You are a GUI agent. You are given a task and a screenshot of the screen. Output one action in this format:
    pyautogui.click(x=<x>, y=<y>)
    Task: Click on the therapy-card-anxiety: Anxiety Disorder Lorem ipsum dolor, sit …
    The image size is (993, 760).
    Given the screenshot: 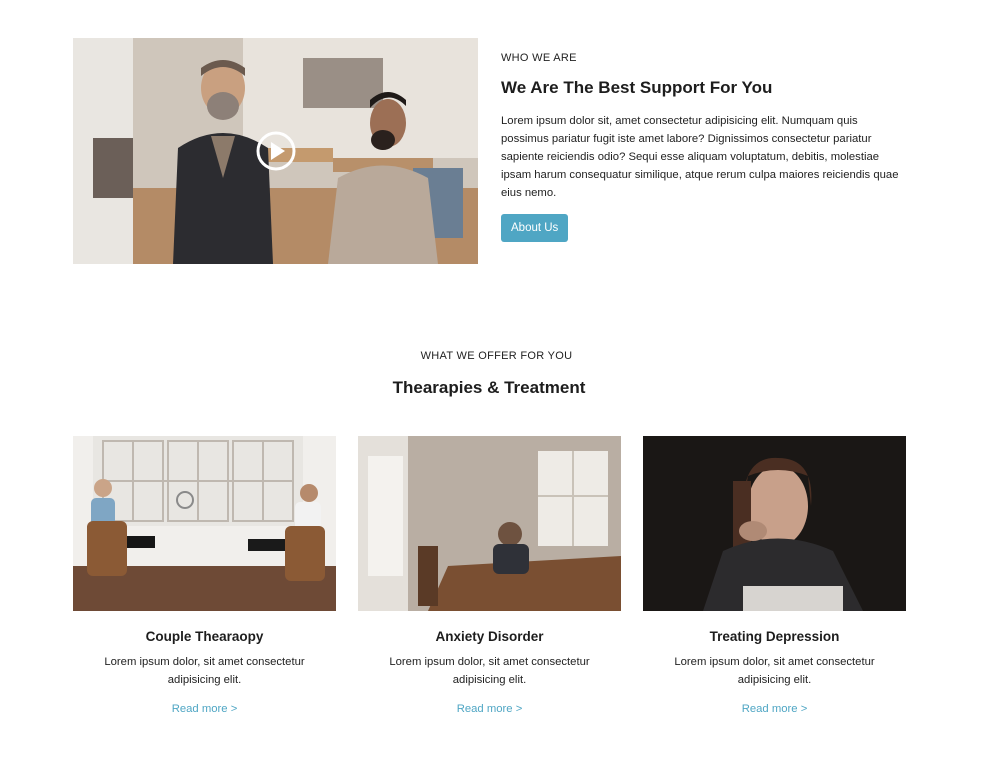 What is the action you would take?
    pyautogui.click(x=489, y=581)
    